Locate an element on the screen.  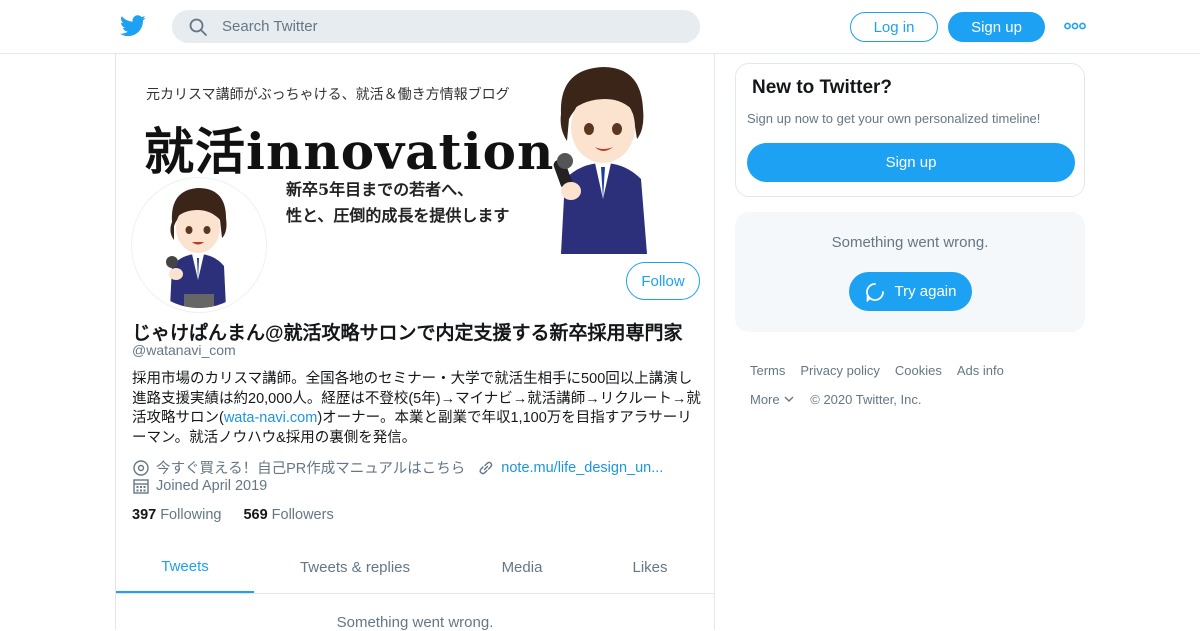
profile-tabs: Tweets Tweets & replies Media Likes is located at coordinates (415, 568).